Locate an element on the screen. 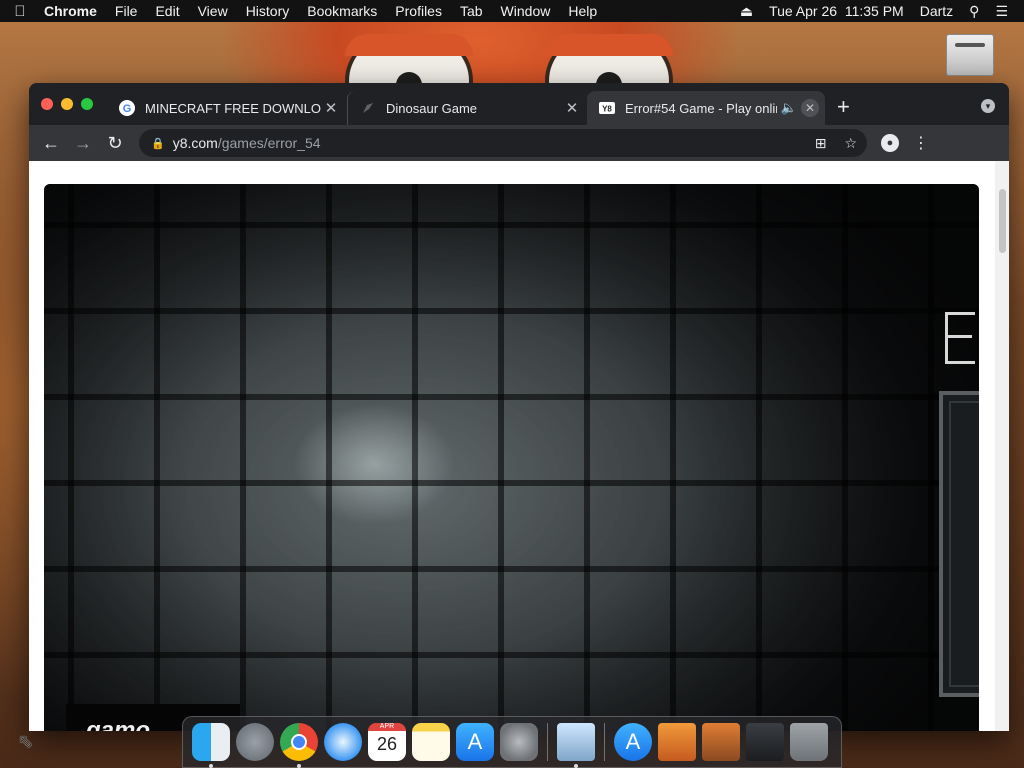  window-close-button is located at coordinates (47, 104).